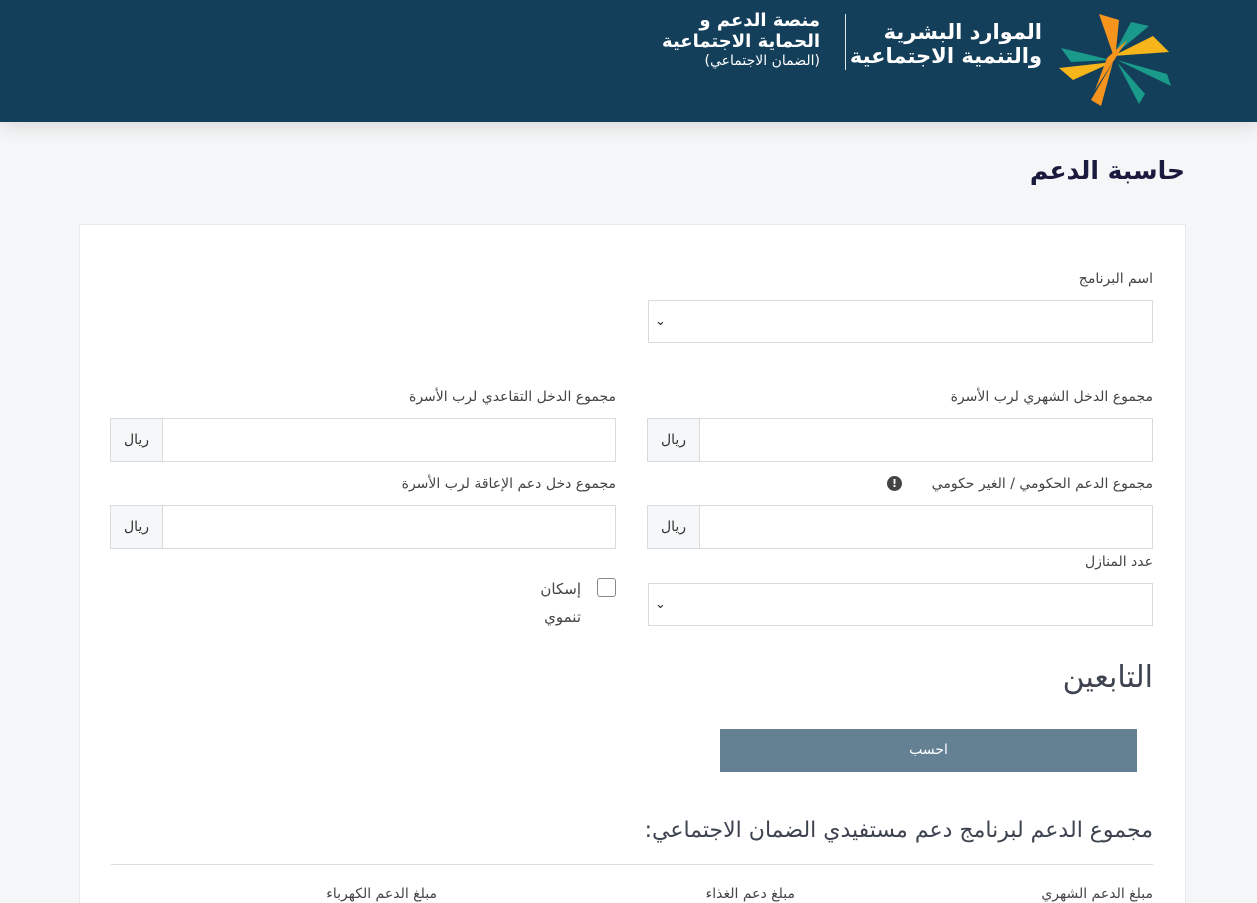 This screenshot has width=1257, height=903. What do you see at coordinates (381, 894) in the screenshot?
I see `electricity-support-label: مبلغ الدعم الكهرباء` at bounding box center [381, 894].